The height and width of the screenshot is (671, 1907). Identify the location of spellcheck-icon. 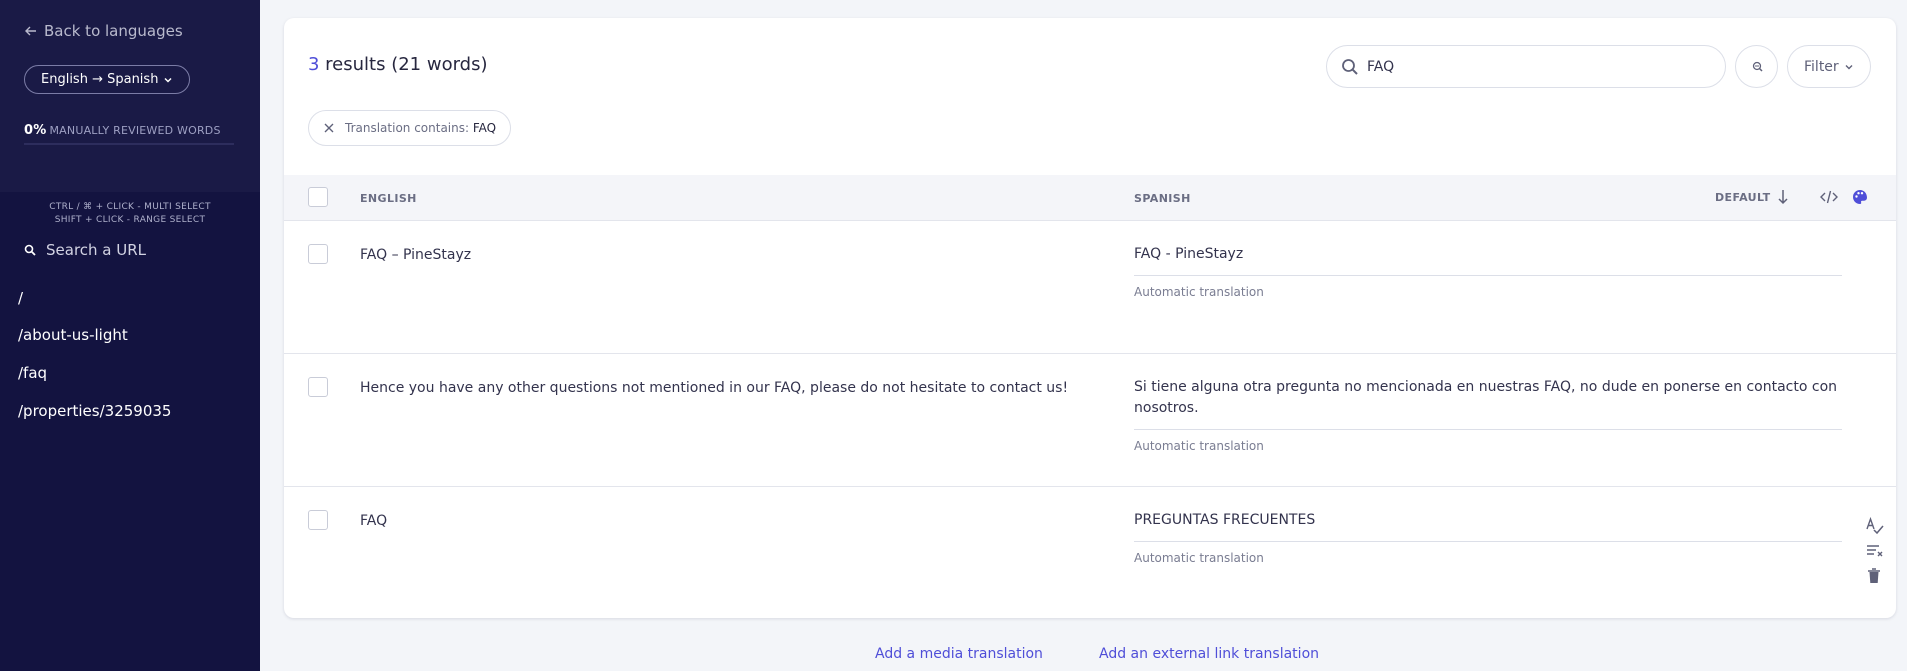
(1875, 526).